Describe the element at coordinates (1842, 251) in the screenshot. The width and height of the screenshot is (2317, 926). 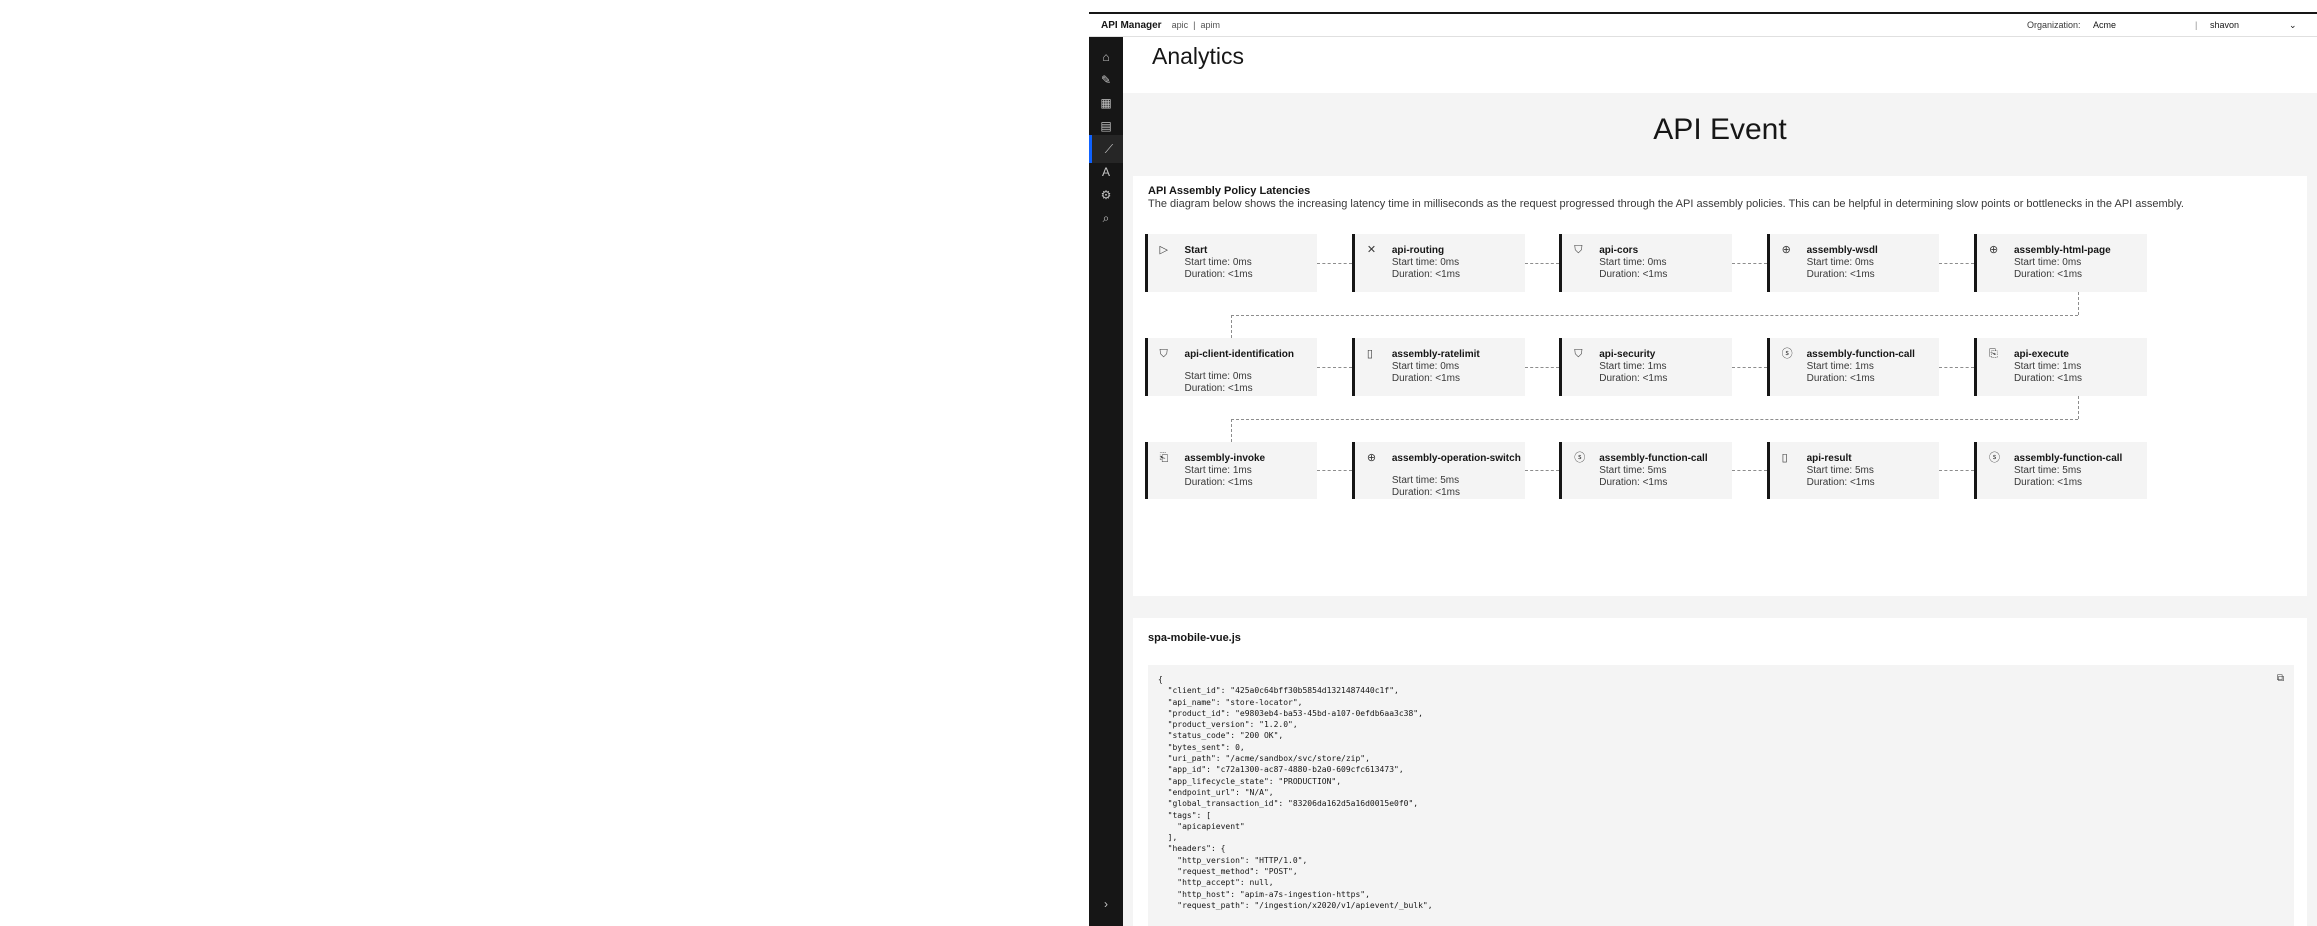
I see `policy-name: assembly-wsdl` at that location.